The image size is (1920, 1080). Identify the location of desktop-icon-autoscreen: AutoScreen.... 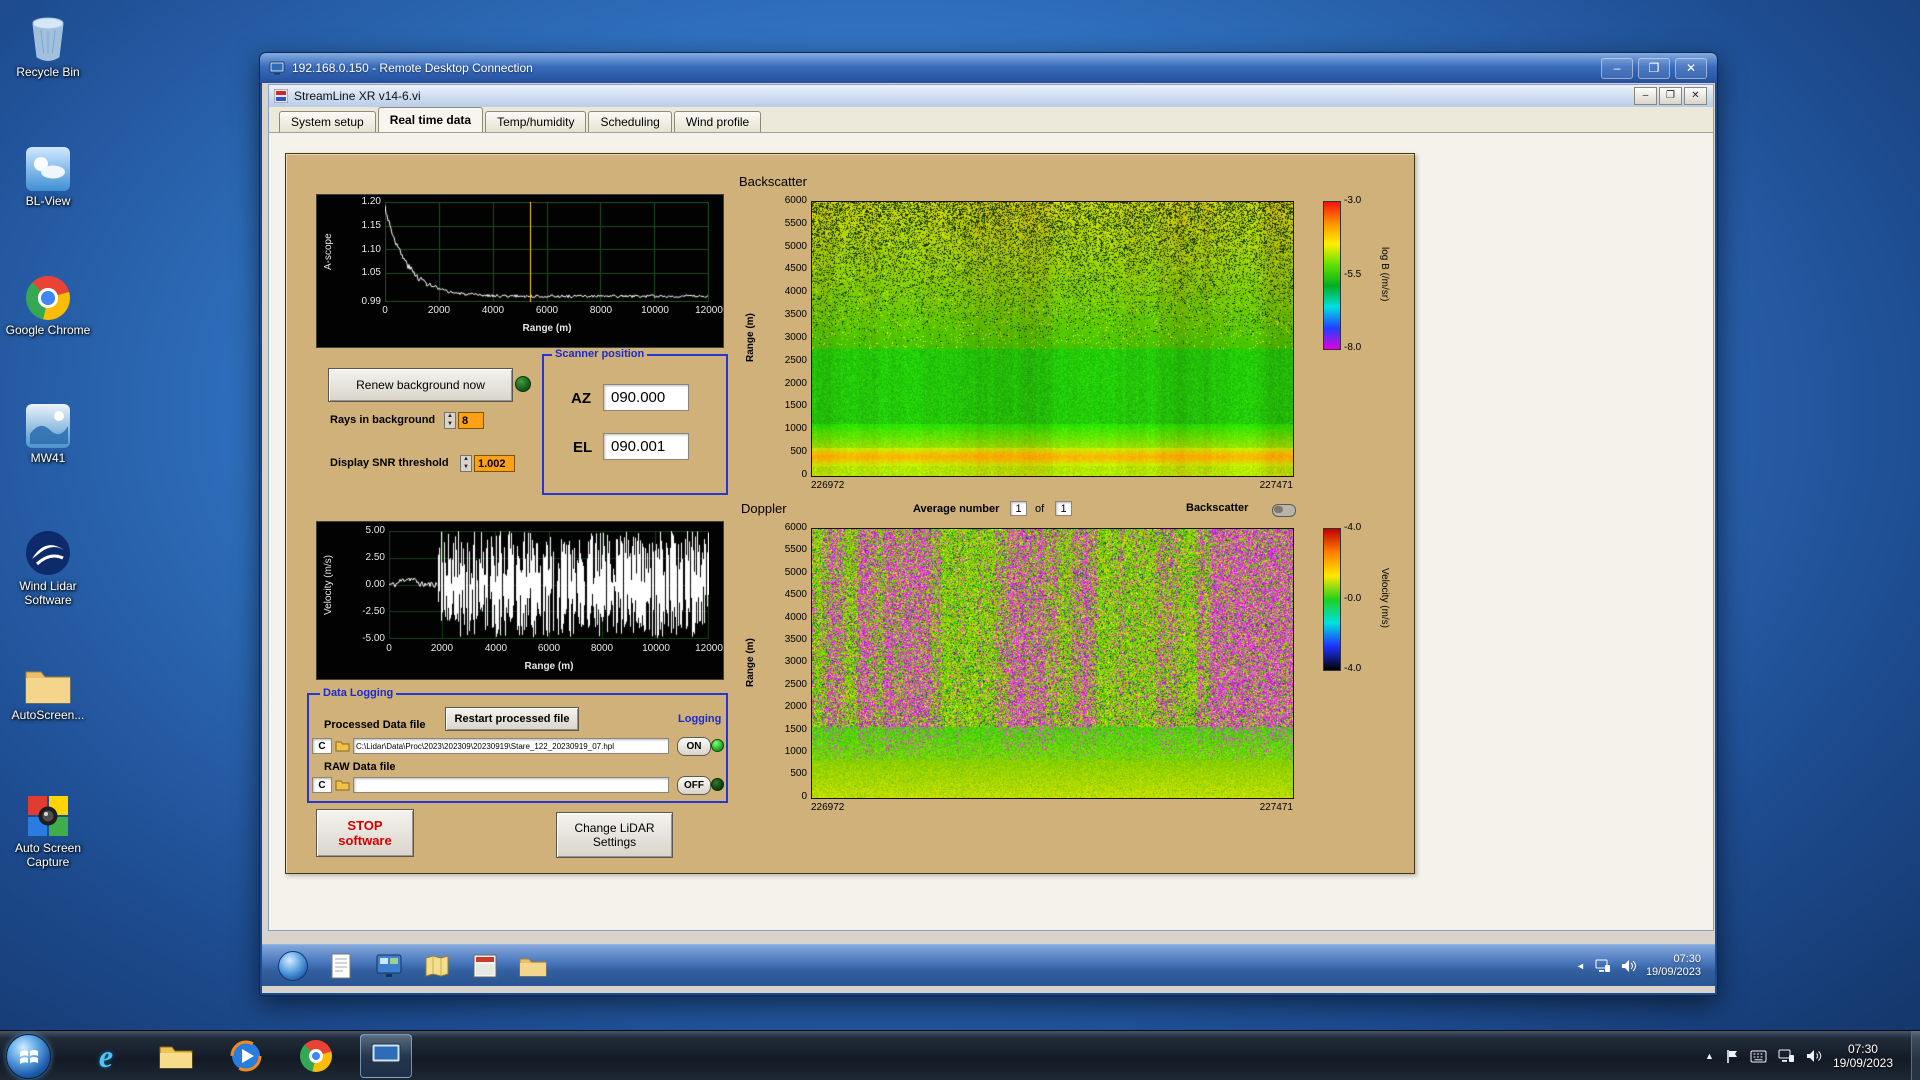
(48, 688).